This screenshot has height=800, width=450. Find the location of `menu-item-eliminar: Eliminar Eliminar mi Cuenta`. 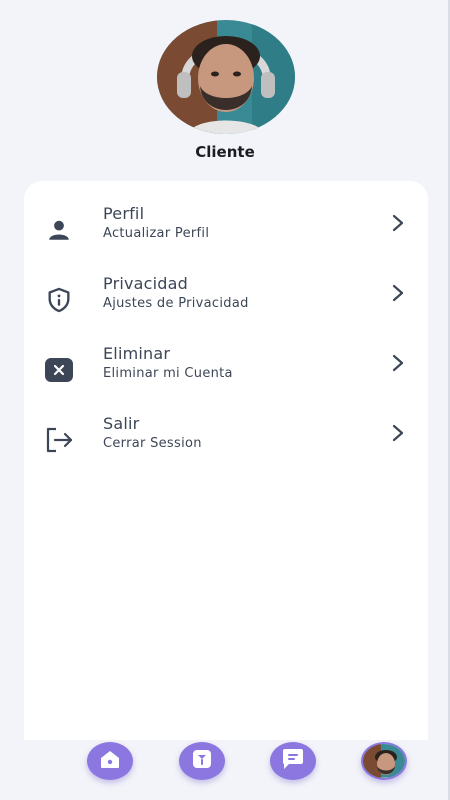

menu-item-eliminar: Eliminar Eliminar mi Cuenta is located at coordinates (226, 371).